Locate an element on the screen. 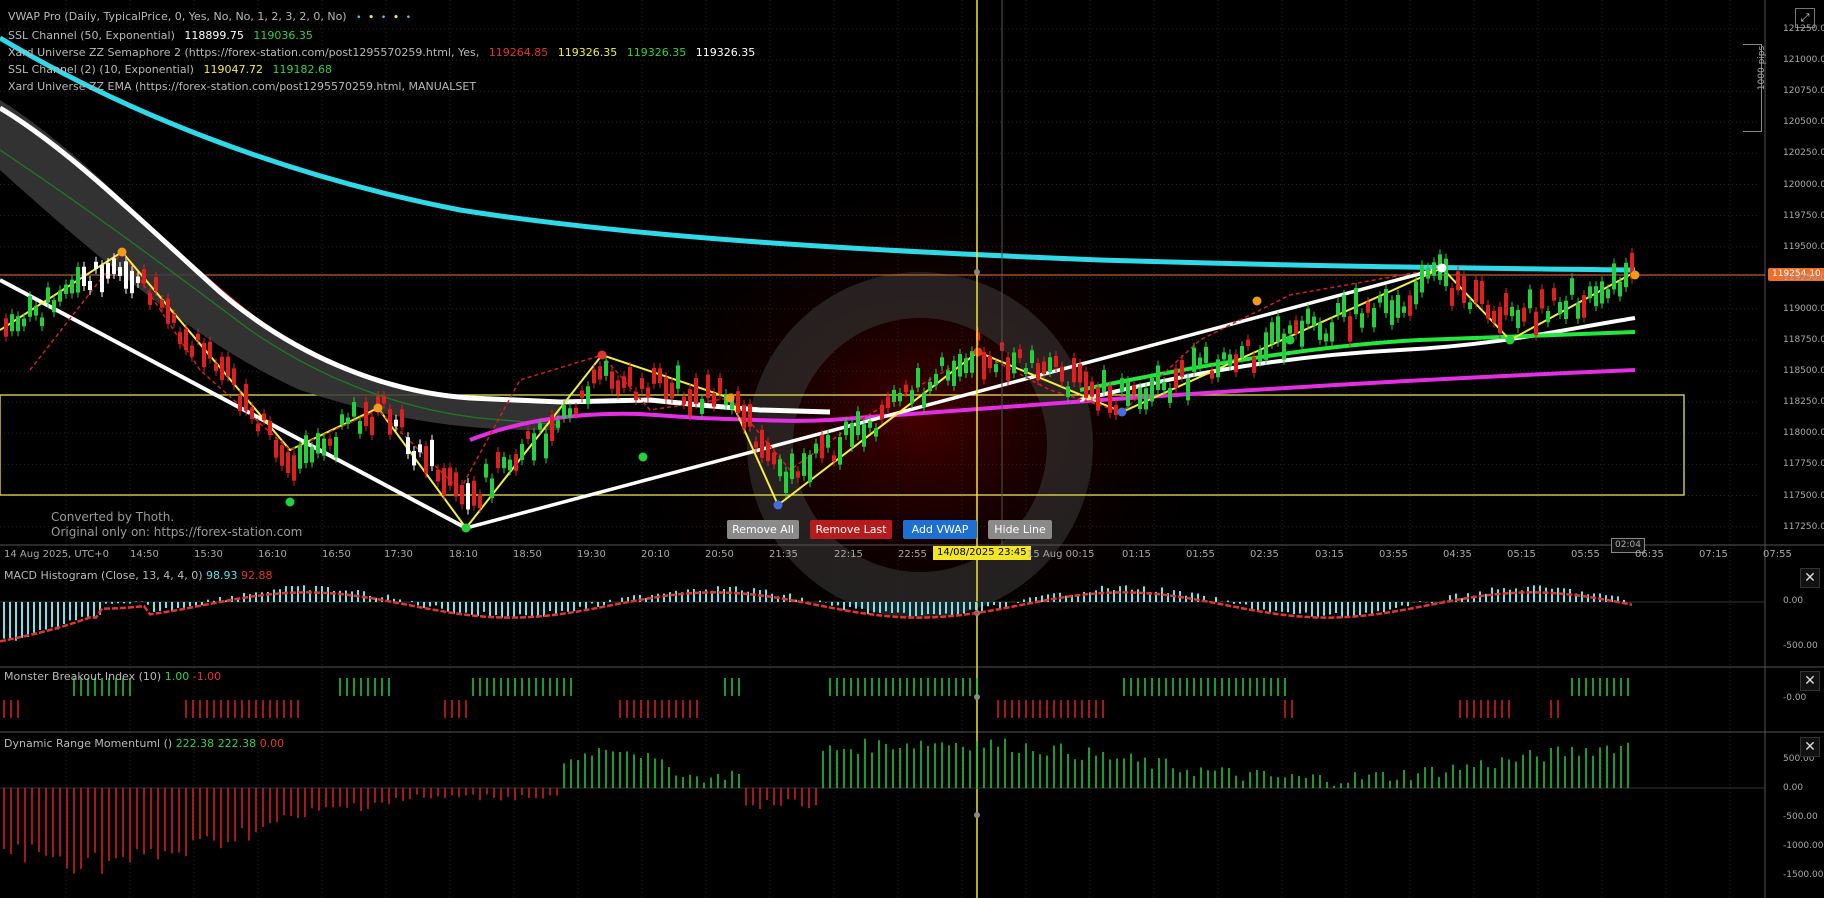 The width and height of the screenshot is (1824, 898). price-axis-label: 119000.00 is located at coordinates (1803, 308).